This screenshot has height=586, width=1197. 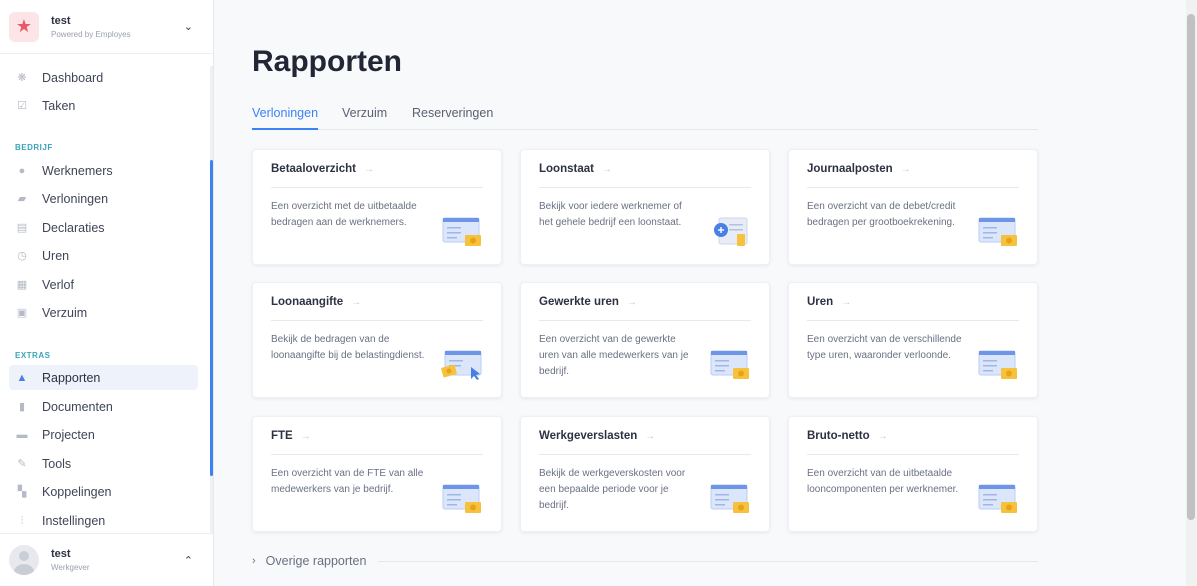 What do you see at coordinates (103, 105) in the screenshot?
I see `sidebar-item-taken: ☑ Taken` at bounding box center [103, 105].